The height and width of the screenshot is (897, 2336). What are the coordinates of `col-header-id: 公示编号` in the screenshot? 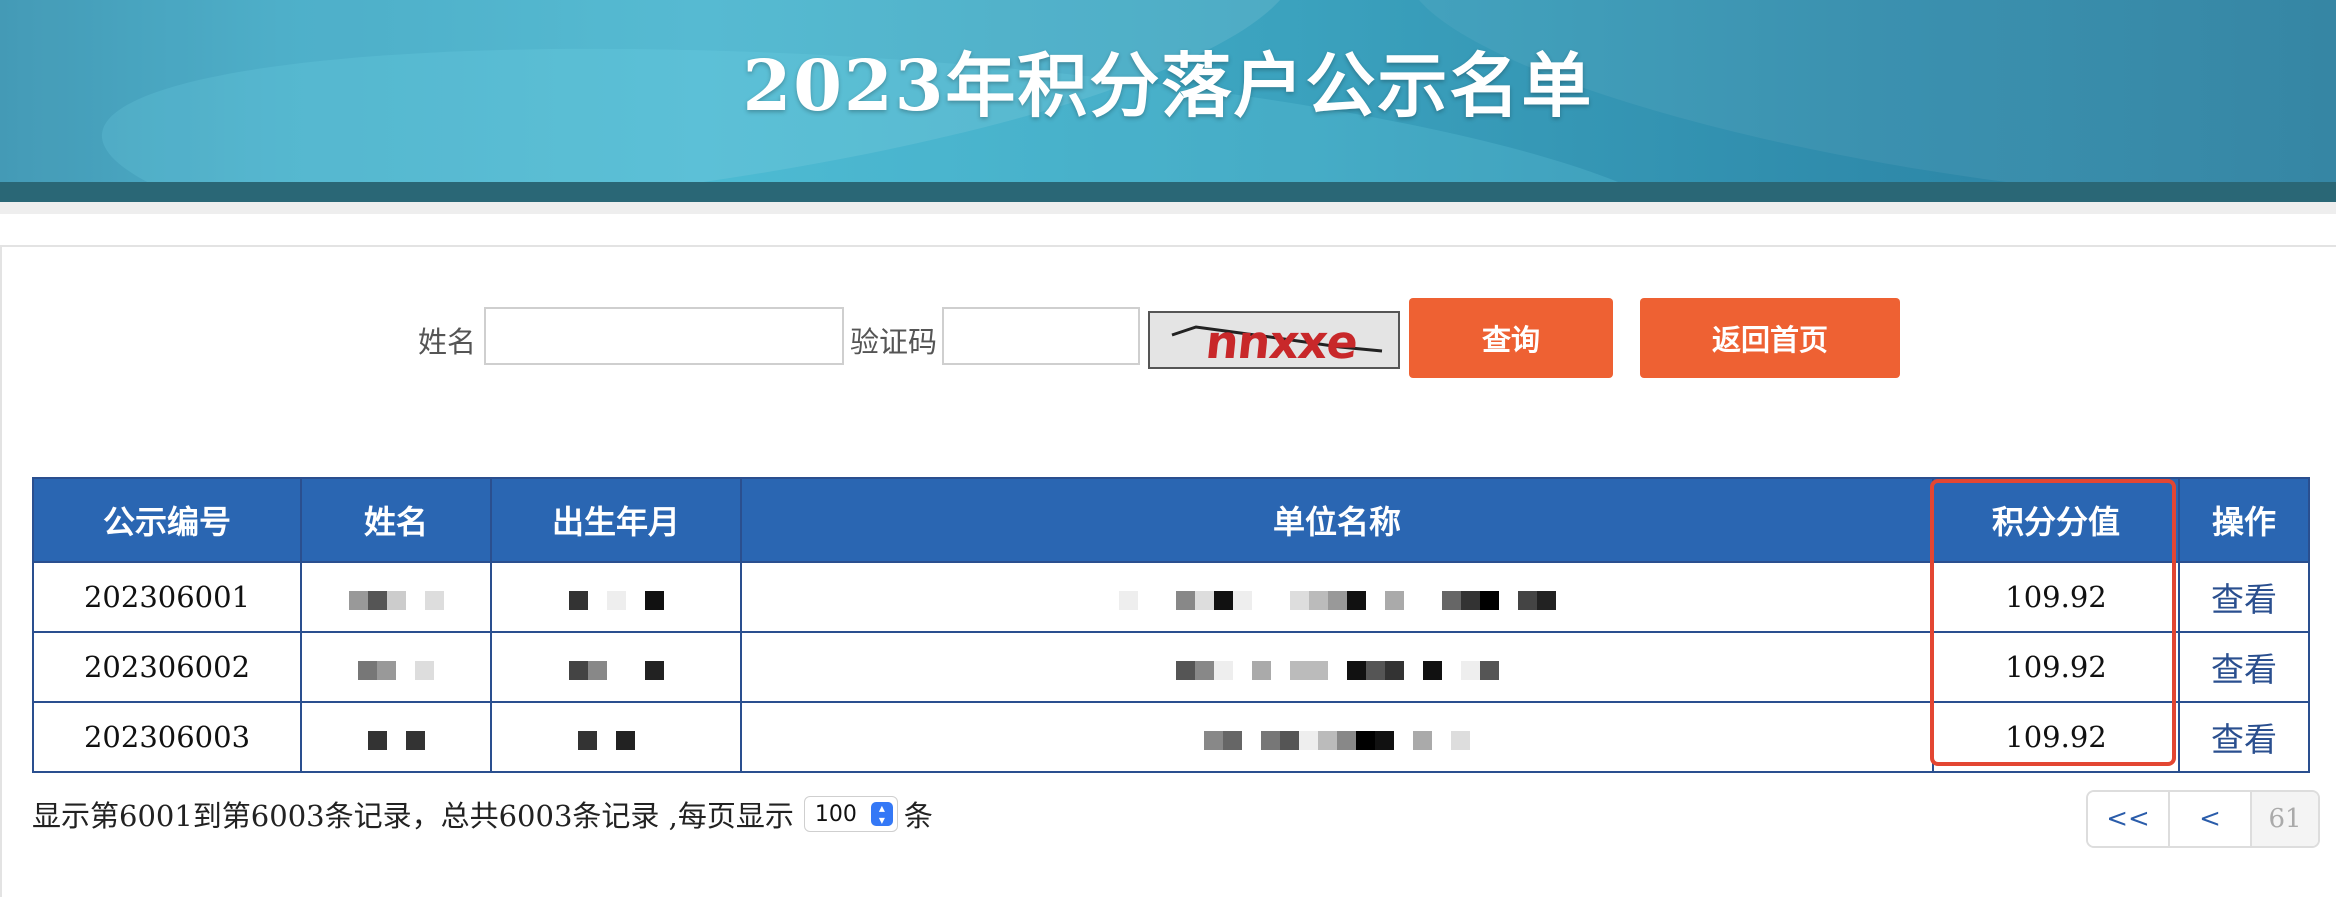 It's located at (167, 520).